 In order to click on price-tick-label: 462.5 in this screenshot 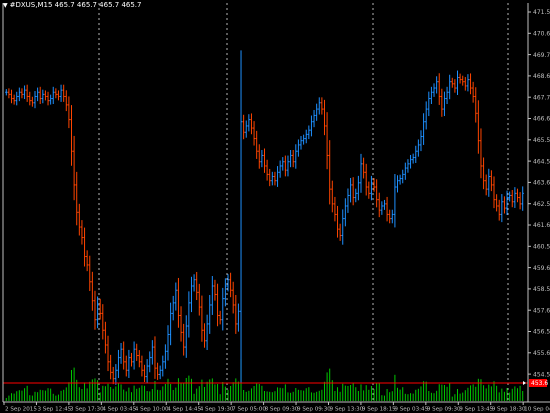, I will do `click(541, 204)`.